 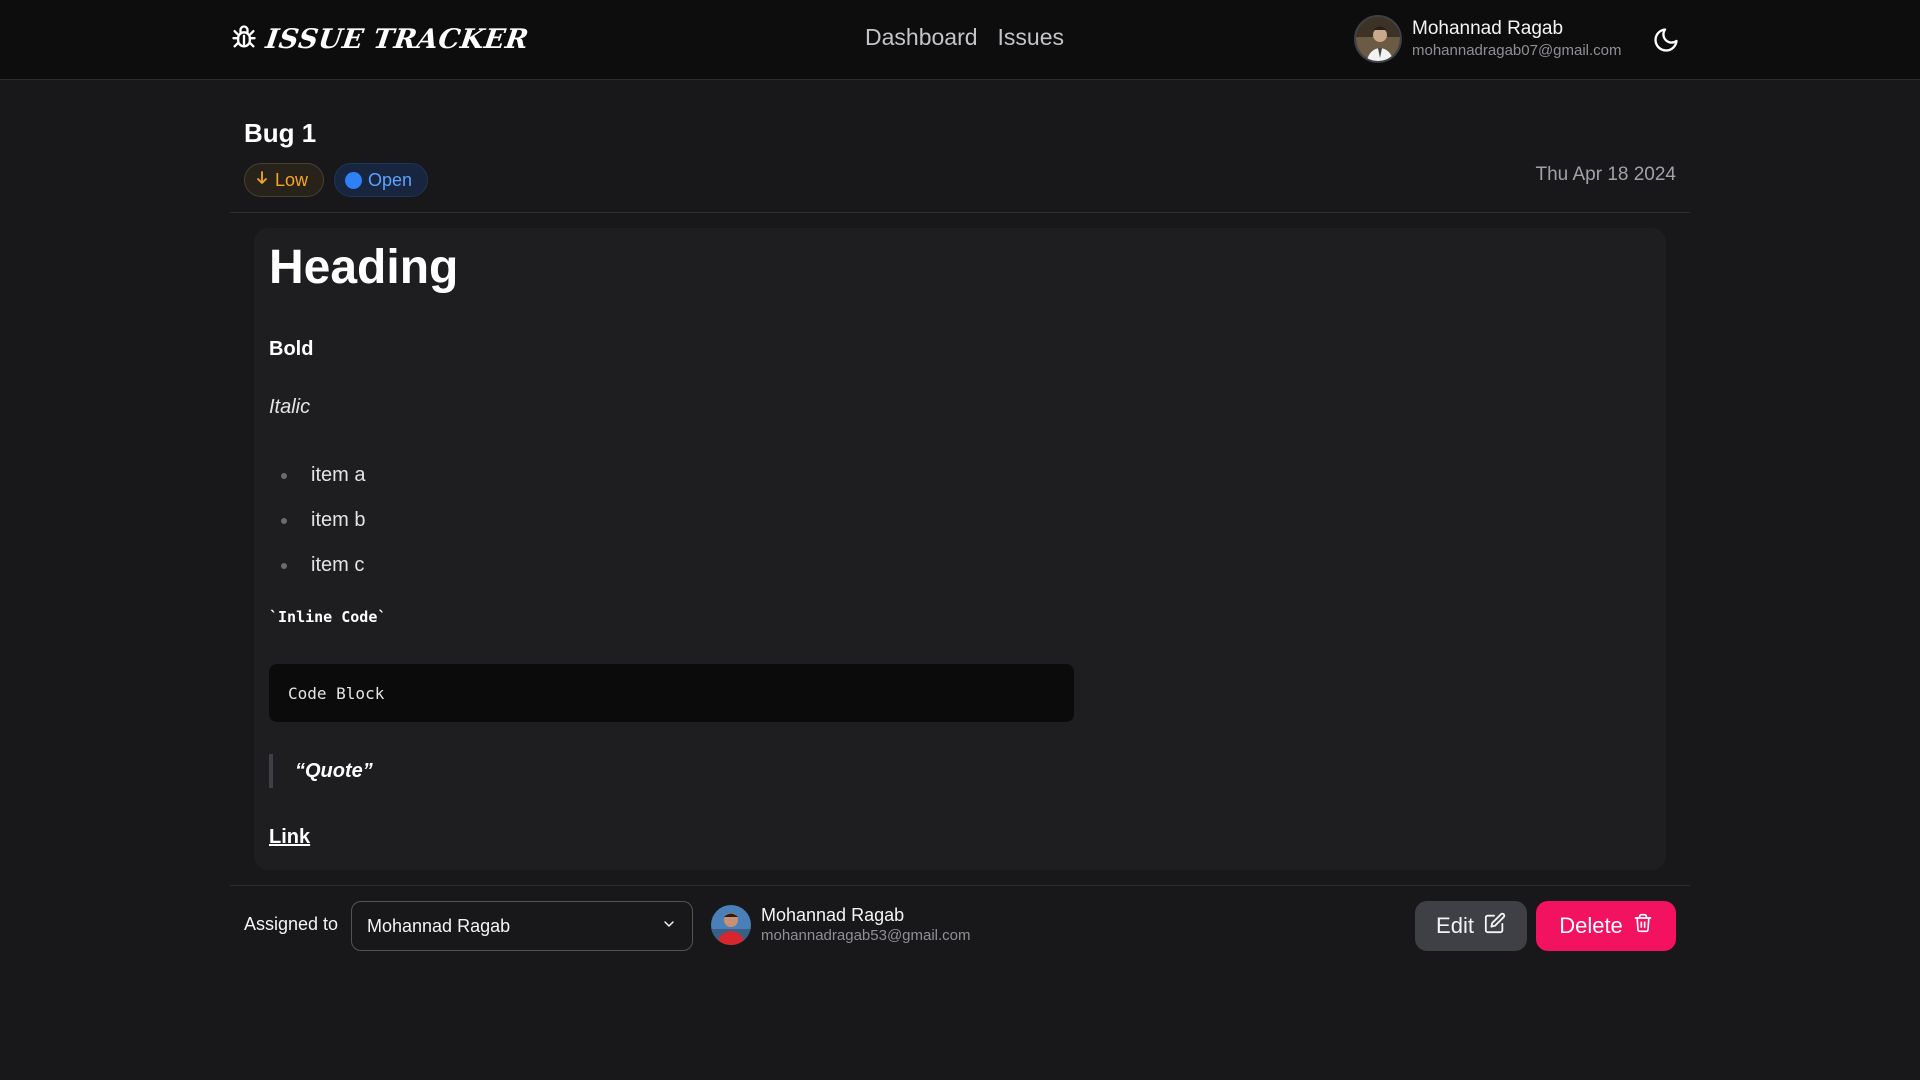 I want to click on user-menu: Mohannad Ragab mohannadragab07@gmail.com, so click(x=1488, y=39).